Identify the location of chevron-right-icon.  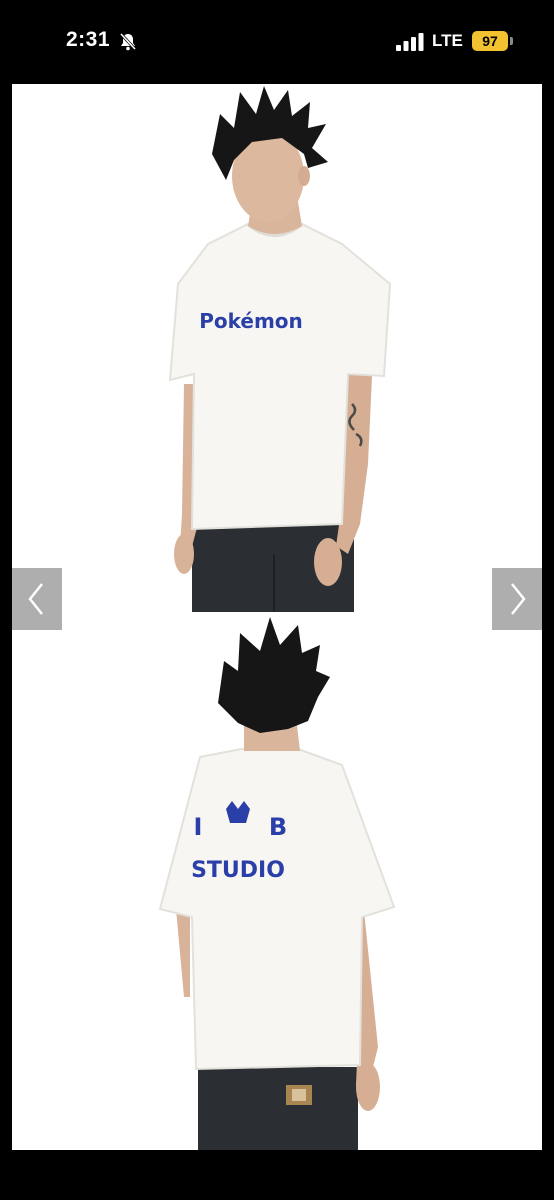
(518, 599).